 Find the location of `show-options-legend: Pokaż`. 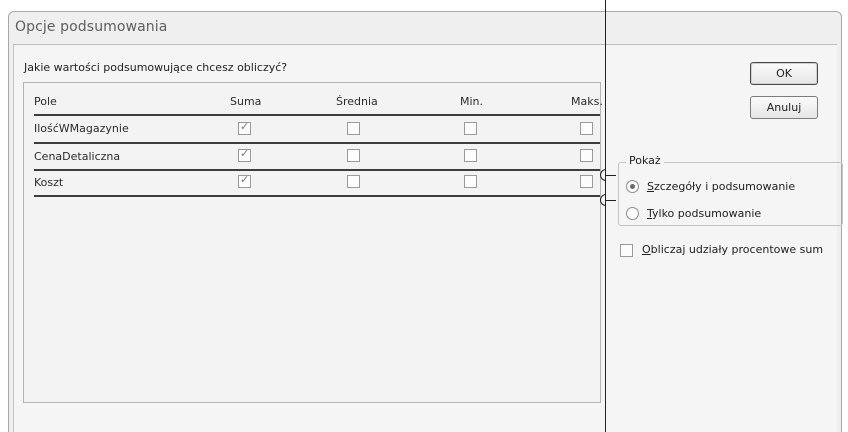

show-options-legend: Pokaż is located at coordinates (645, 160).